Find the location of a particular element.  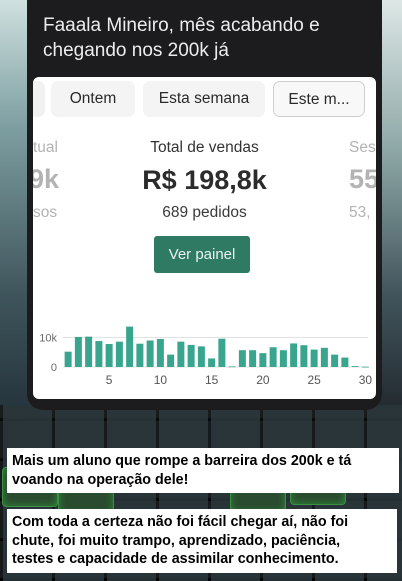

chart-ticks: 5 10 15 20 25 30 is located at coordinates (239, 380).